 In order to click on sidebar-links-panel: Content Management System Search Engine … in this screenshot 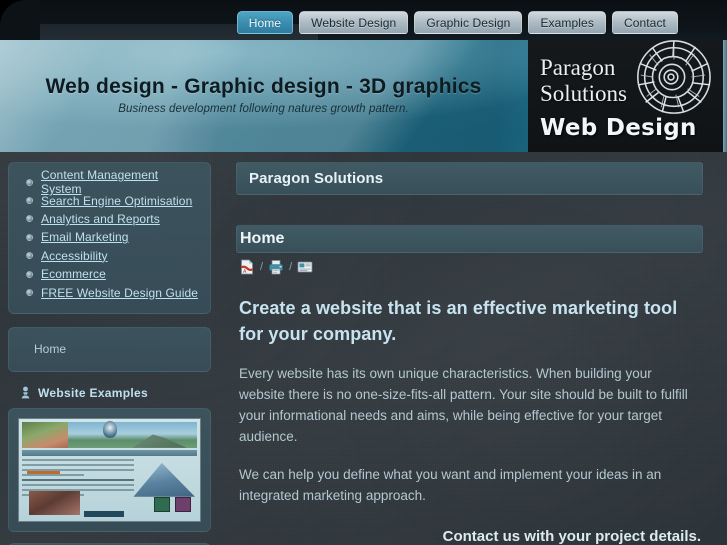, I will do `click(109, 238)`.